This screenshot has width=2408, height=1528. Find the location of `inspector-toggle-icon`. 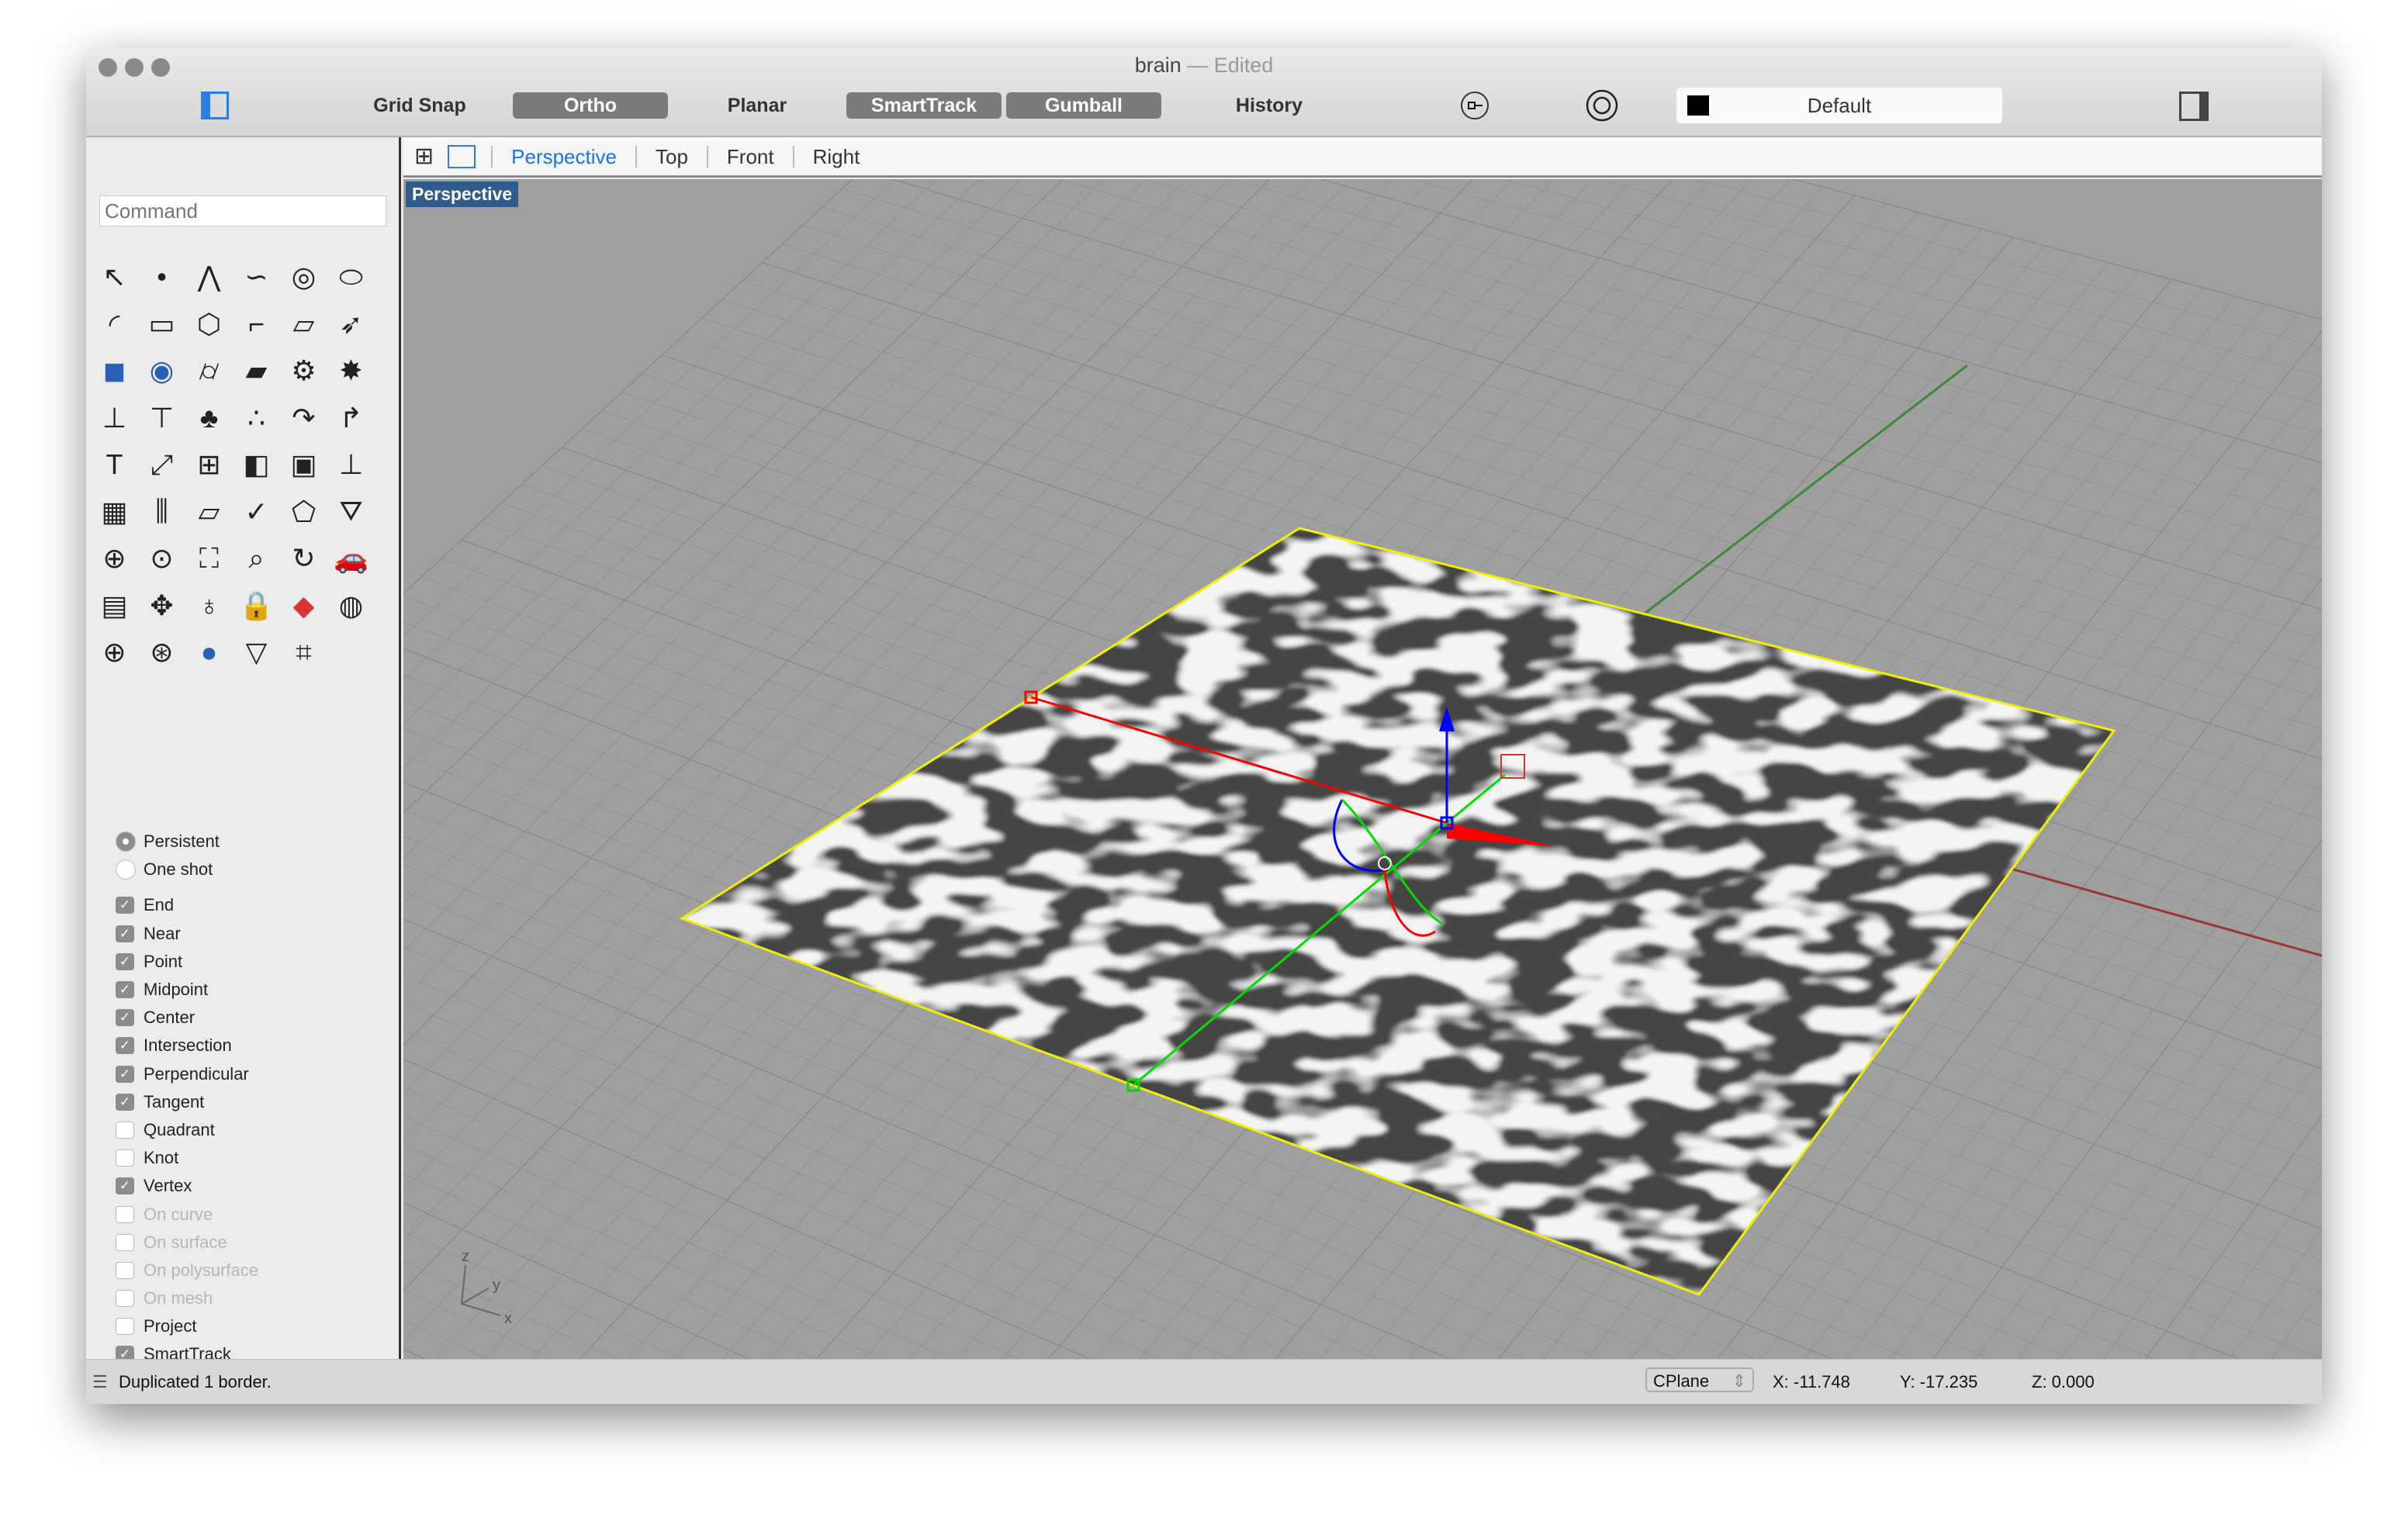

inspector-toggle-icon is located at coordinates (2194, 106).